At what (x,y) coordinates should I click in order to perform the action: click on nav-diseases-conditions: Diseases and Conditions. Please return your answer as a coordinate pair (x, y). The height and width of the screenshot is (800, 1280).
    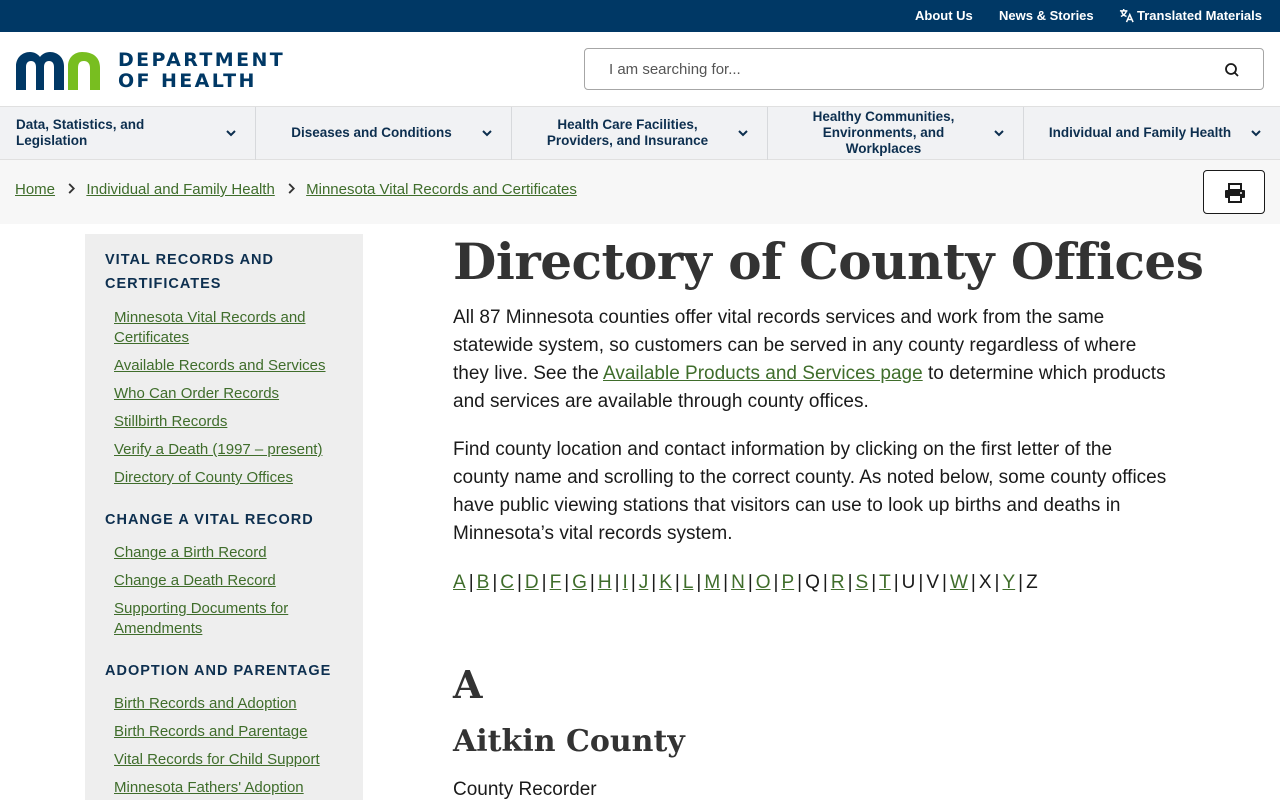
    Looking at the image, I should click on (384, 134).